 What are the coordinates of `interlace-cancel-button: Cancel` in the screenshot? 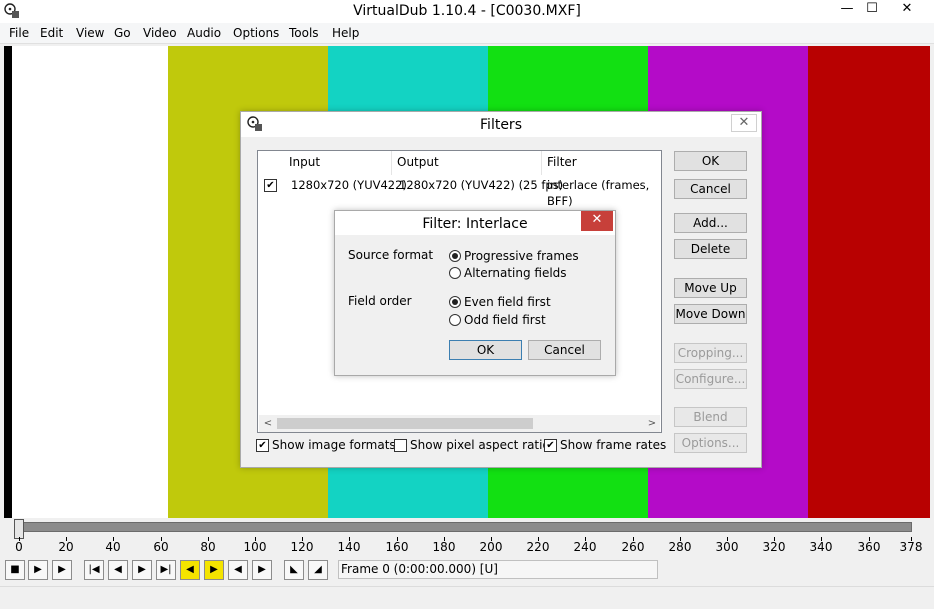 It's located at (564, 350).